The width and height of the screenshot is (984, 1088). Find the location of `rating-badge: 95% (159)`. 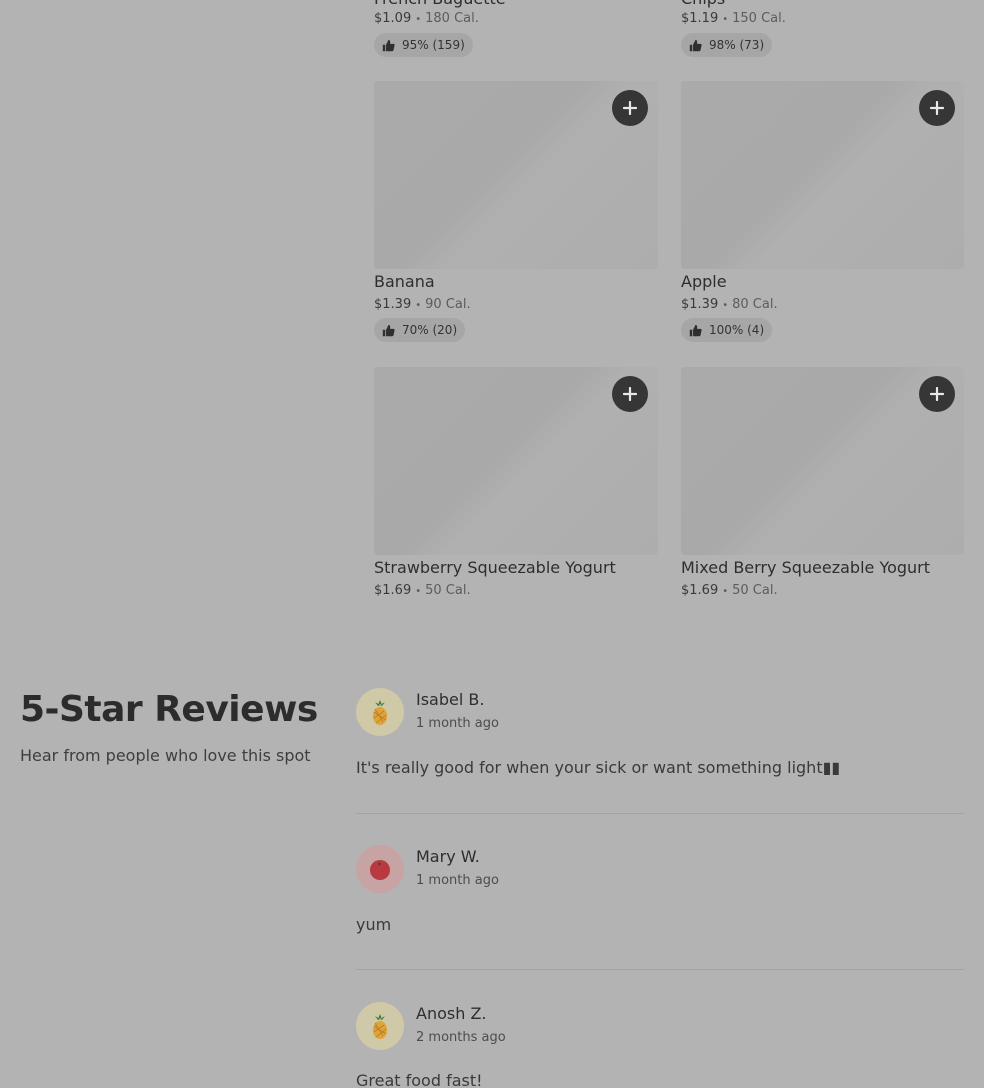

rating-badge: 95% (159) is located at coordinates (423, 45).